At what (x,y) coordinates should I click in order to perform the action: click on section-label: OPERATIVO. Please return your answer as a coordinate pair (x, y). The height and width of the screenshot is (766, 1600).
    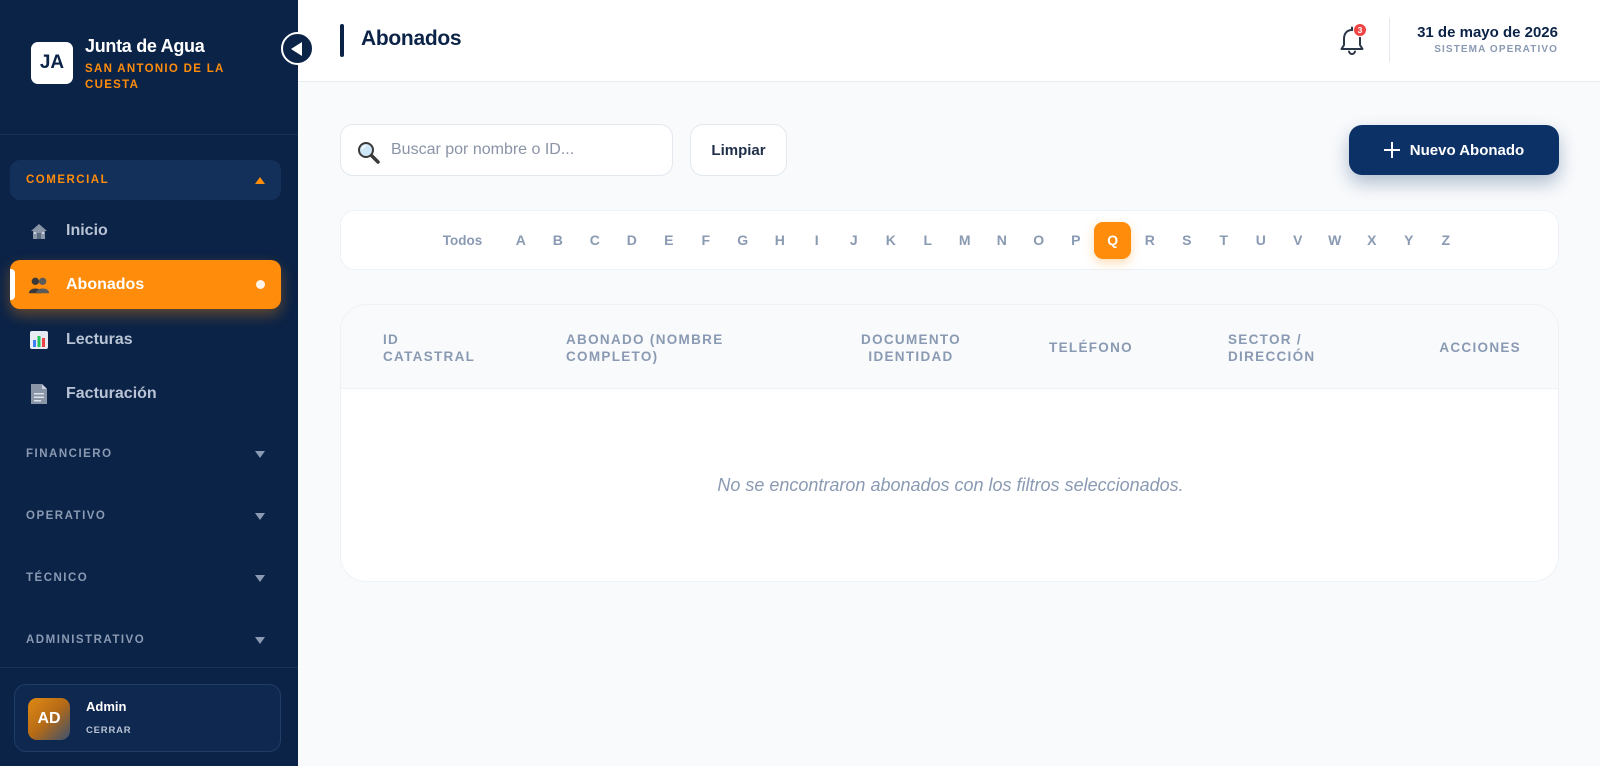
    Looking at the image, I should click on (66, 516).